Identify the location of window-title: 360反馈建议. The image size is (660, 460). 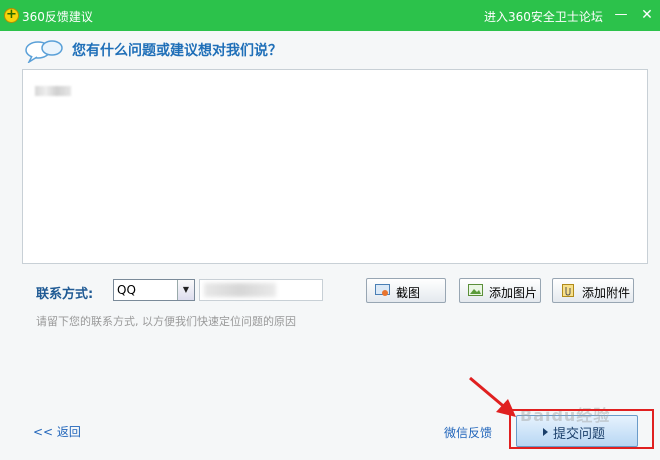
(57, 17).